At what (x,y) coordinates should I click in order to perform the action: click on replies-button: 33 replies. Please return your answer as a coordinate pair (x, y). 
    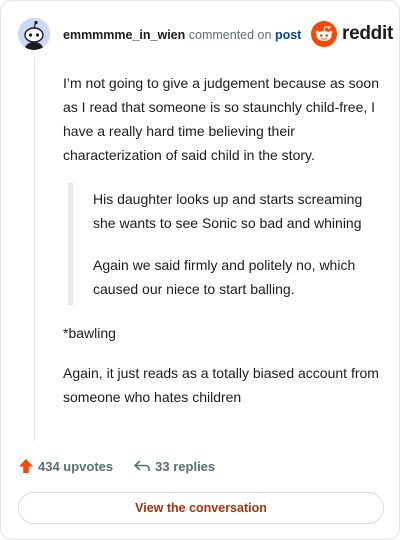
    Looking at the image, I should click on (174, 466).